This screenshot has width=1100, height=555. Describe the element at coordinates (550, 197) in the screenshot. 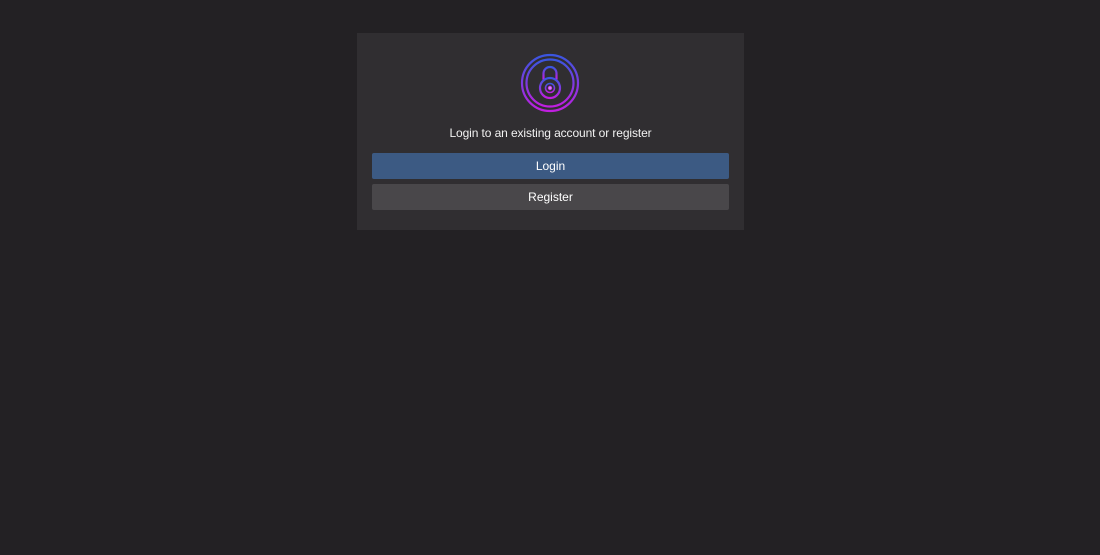

I see `register-button: Register` at that location.